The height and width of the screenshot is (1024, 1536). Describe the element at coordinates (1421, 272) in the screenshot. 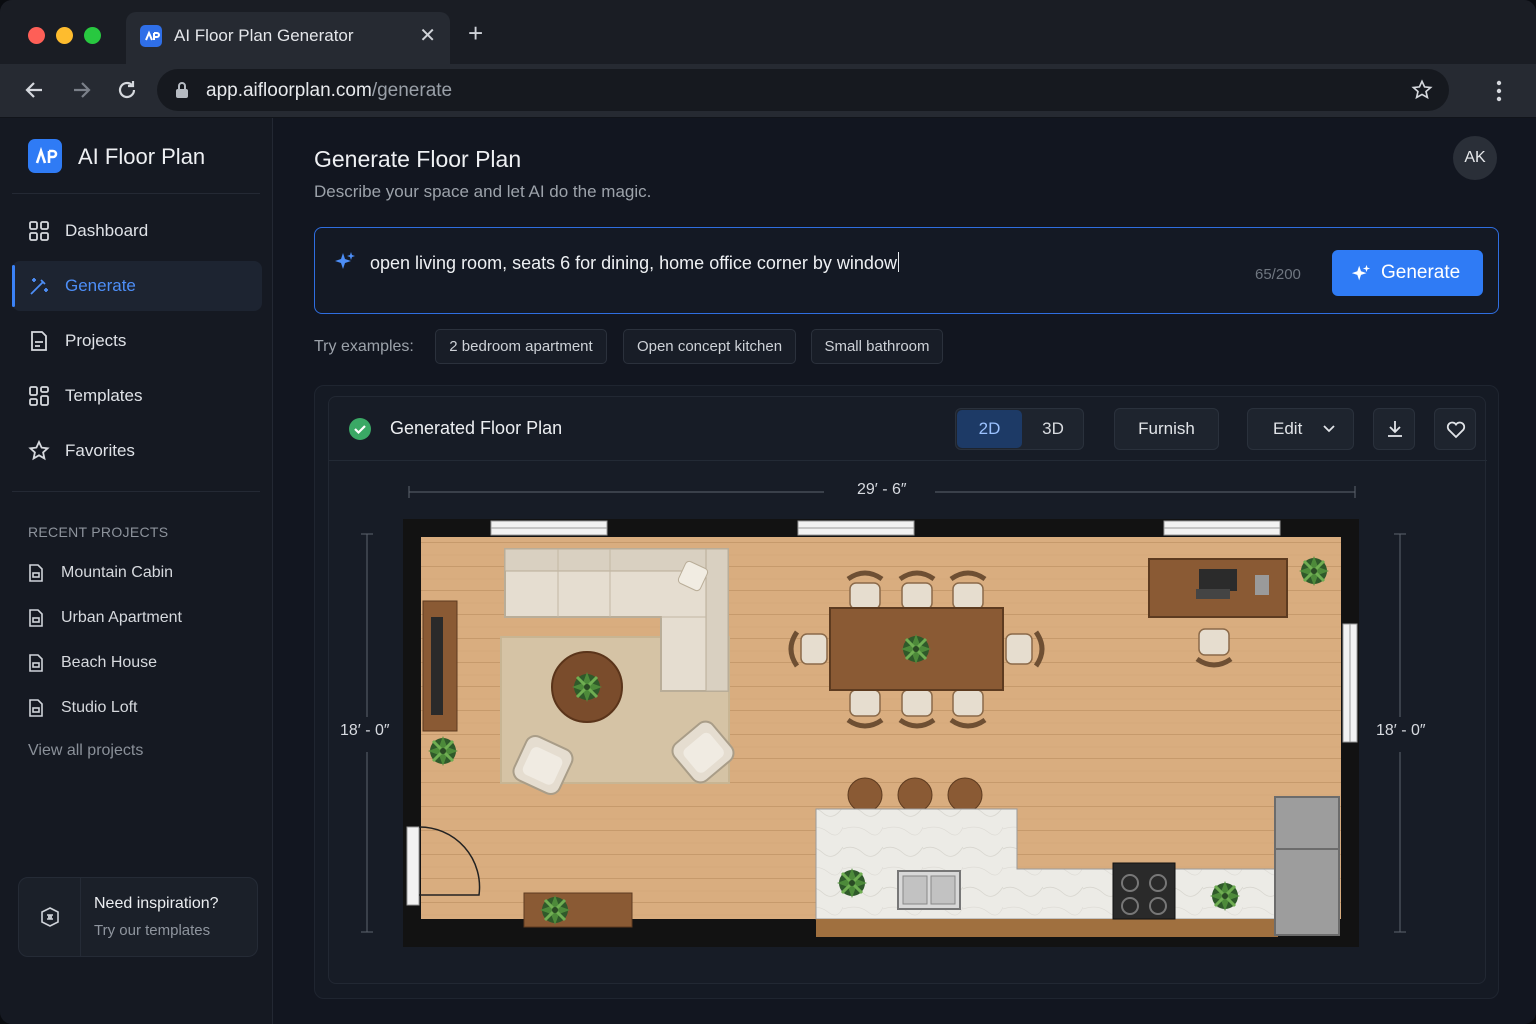

I see `generate-button-label: Generate` at that location.